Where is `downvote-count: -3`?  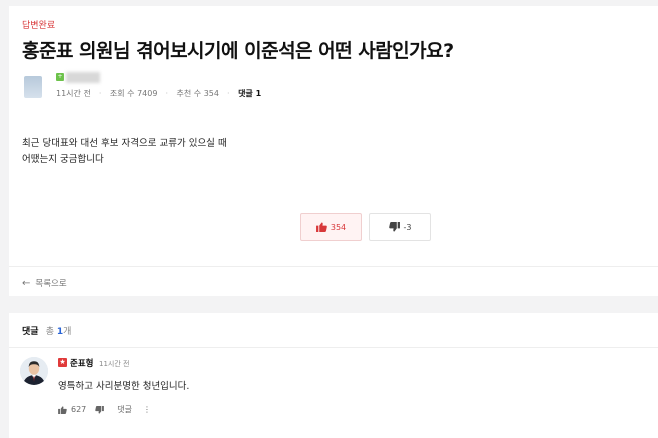 downvote-count: -3 is located at coordinates (407, 227).